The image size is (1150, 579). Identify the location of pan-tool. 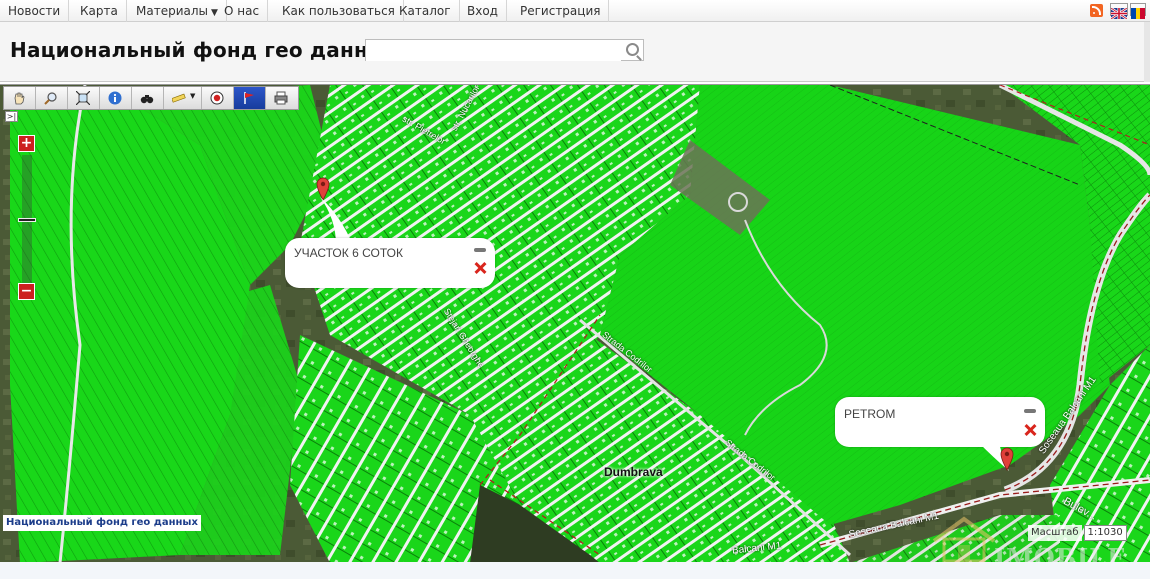
(20, 98).